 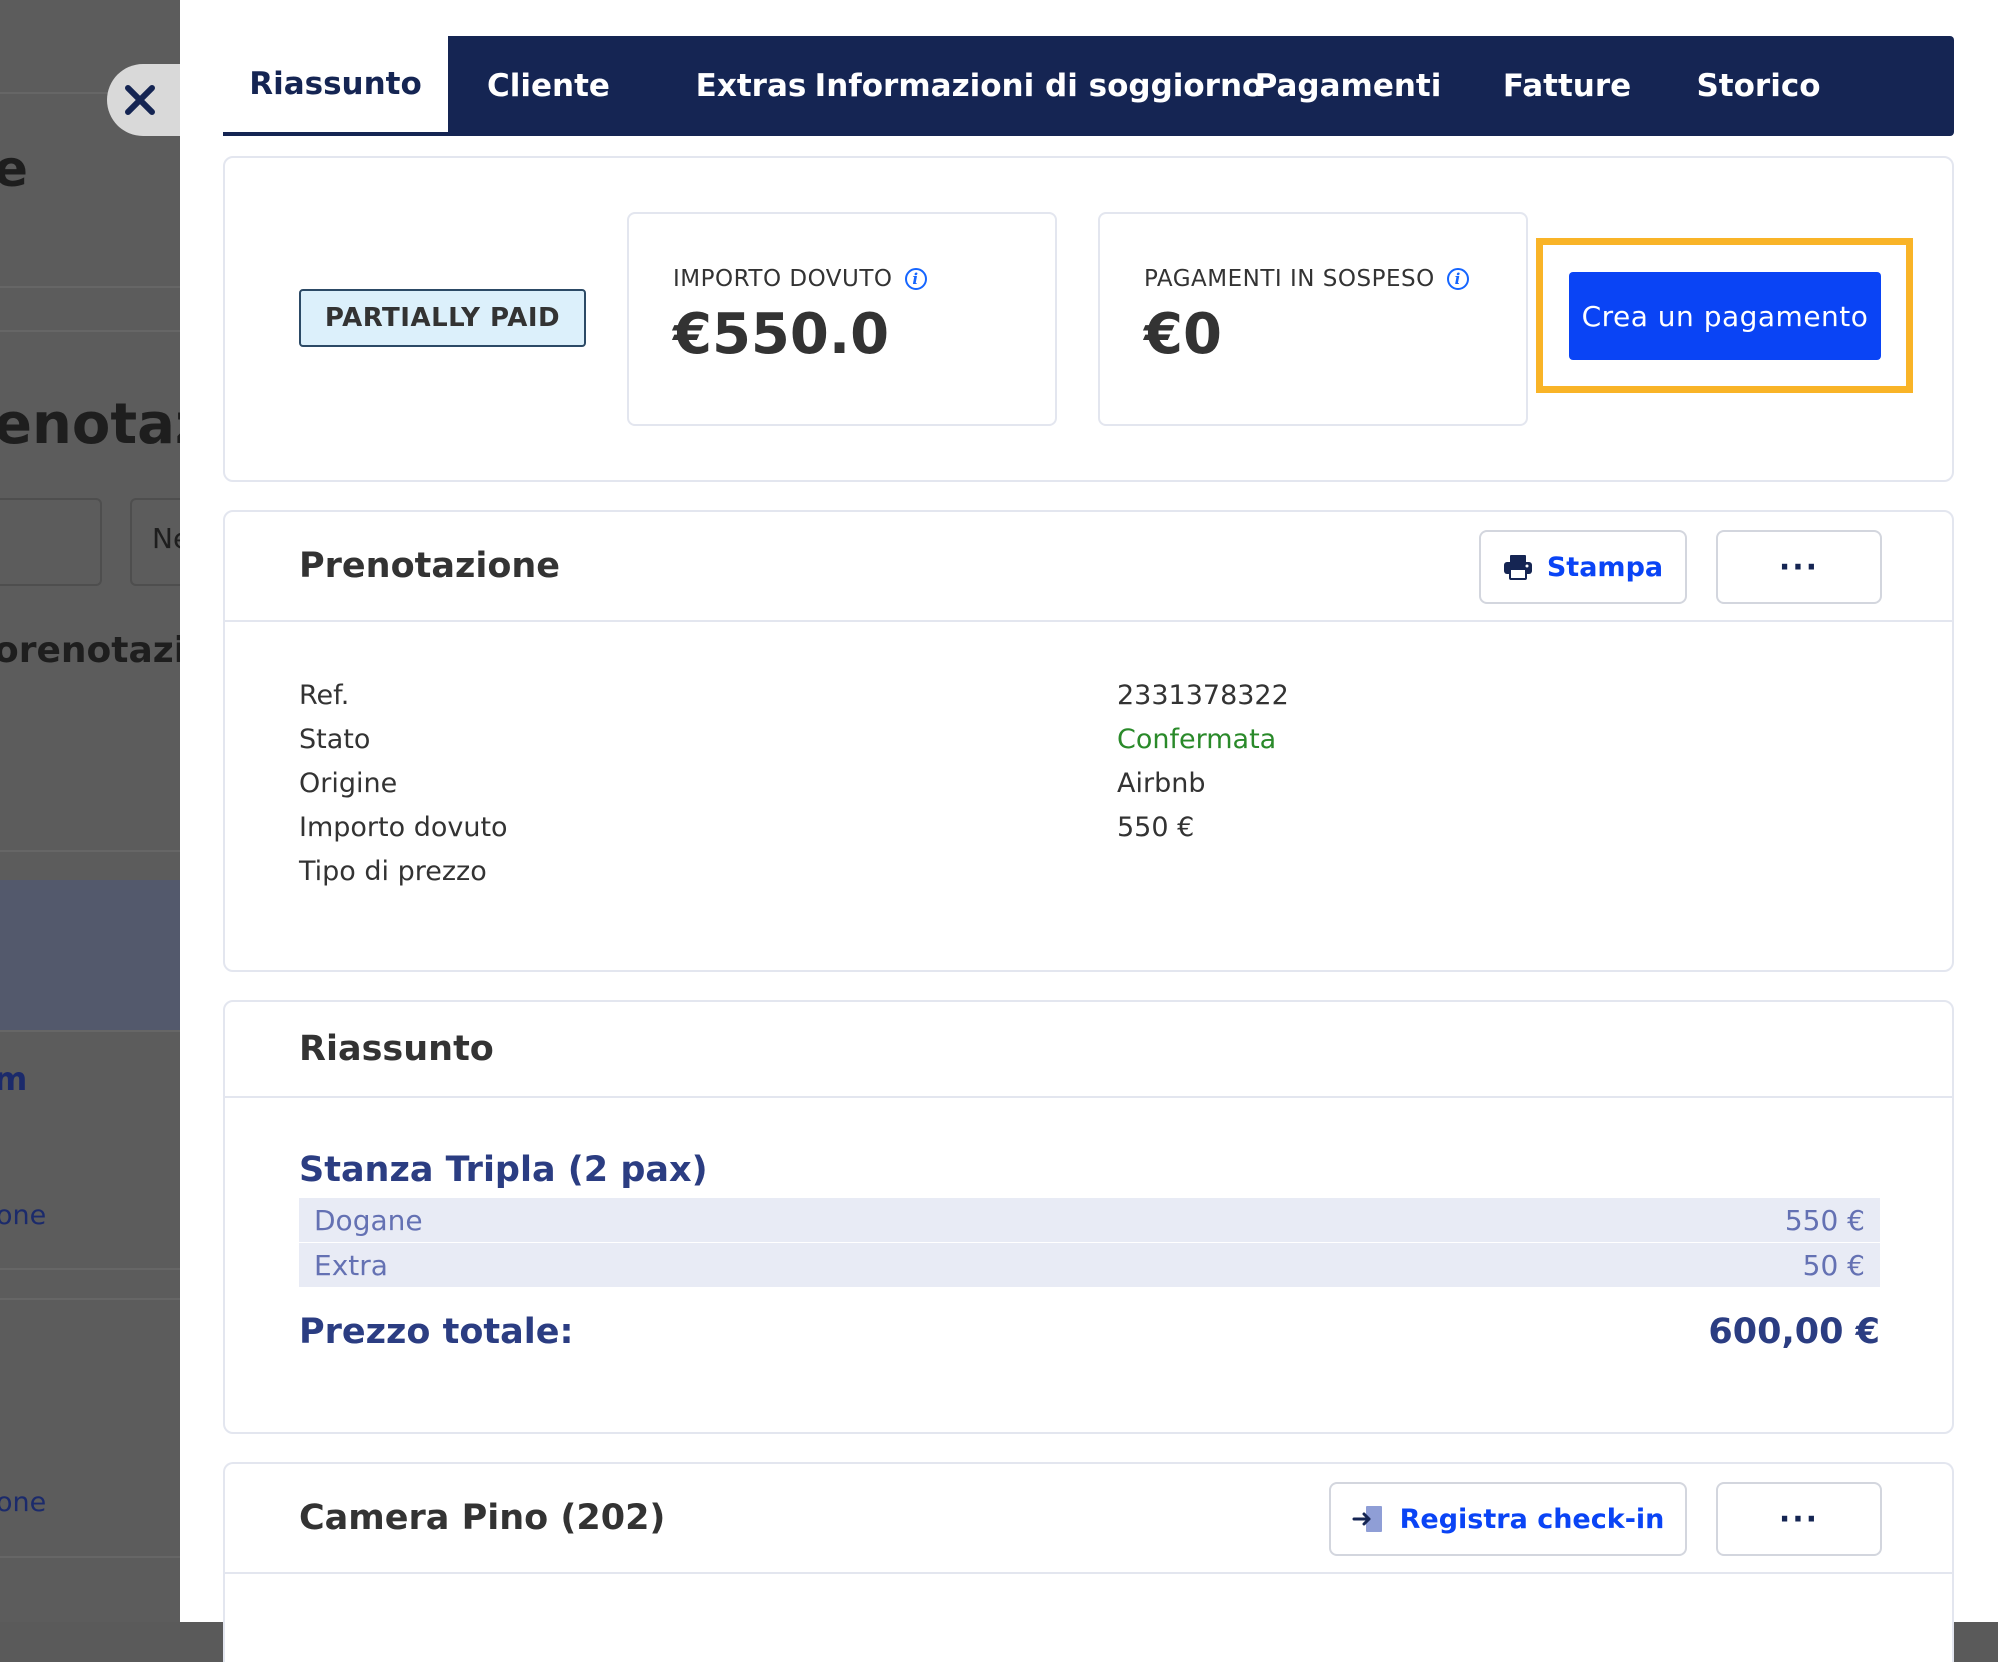 I want to click on price-line-value: 550 €, so click(x=1824, y=1220).